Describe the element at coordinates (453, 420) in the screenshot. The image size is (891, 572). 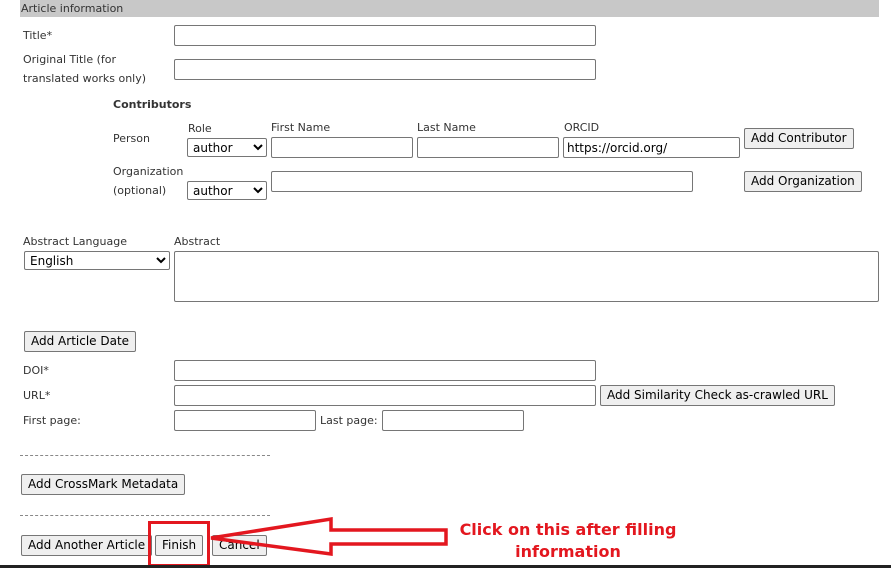
I see `last-page-input` at that location.